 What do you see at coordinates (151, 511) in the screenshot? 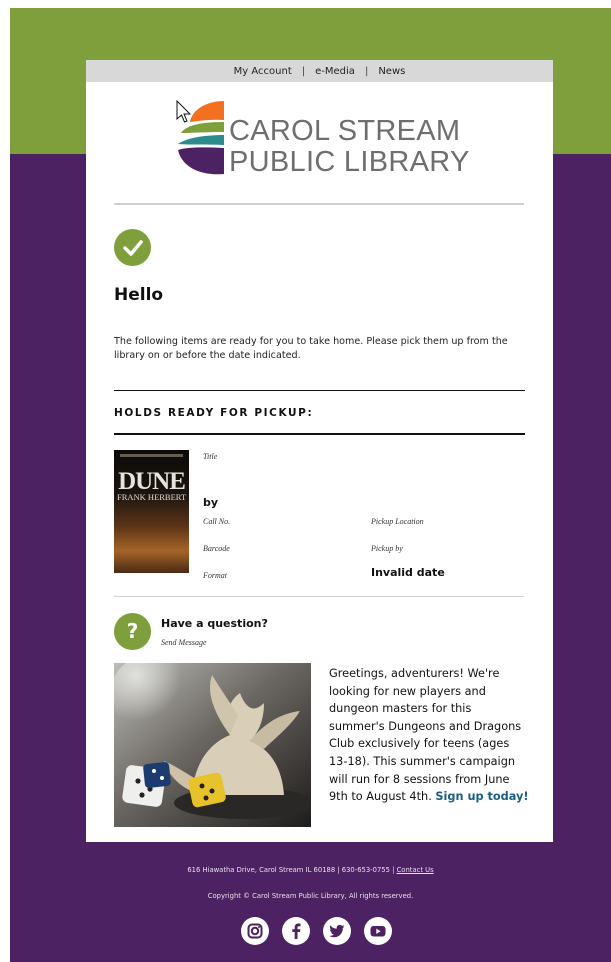
I see `book-cover: DUNE FRANK HERBERT` at bounding box center [151, 511].